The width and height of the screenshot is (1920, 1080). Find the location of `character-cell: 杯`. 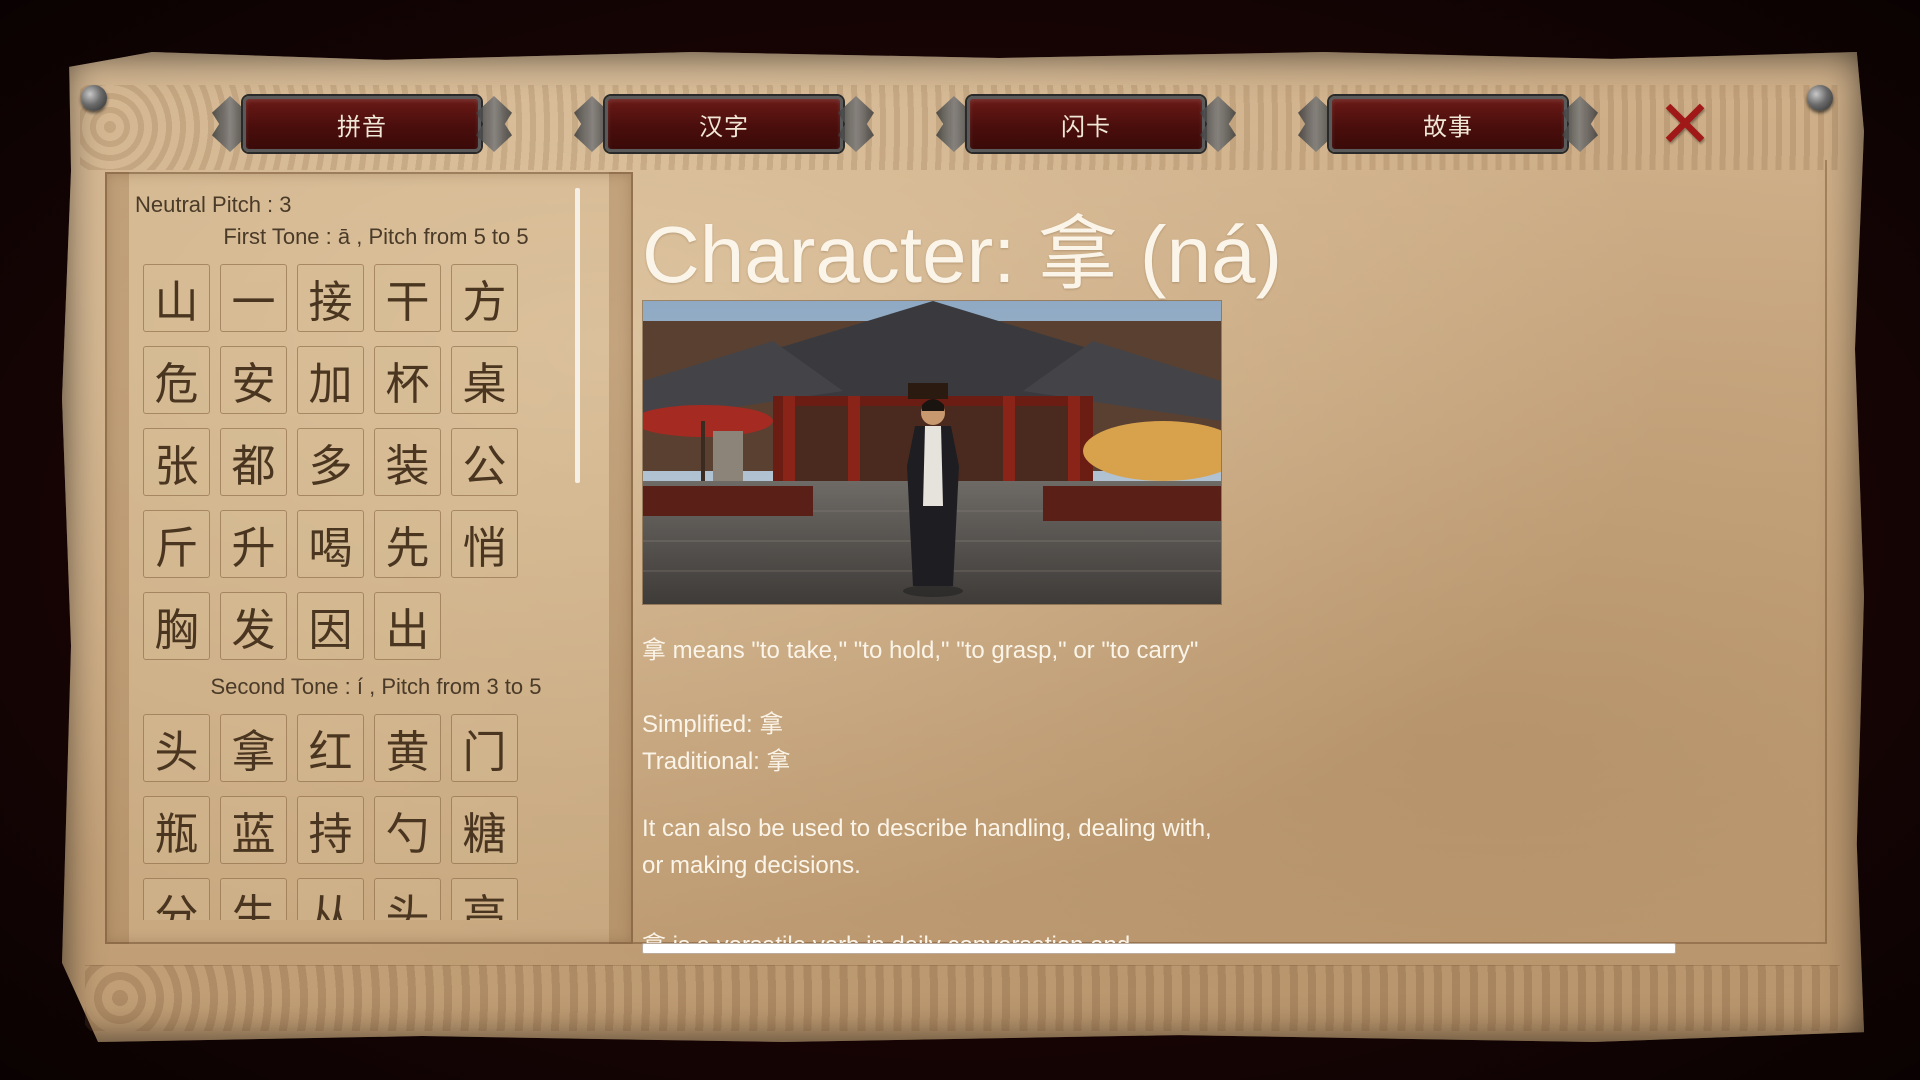

character-cell: 杯 is located at coordinates (407, 380).